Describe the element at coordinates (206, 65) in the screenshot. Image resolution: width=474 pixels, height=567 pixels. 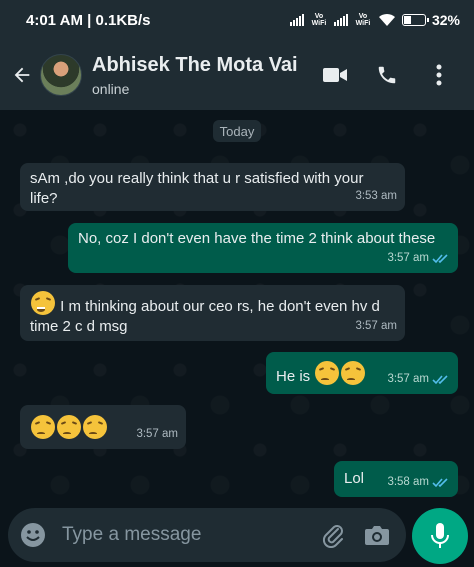
I see `contact-name: Abhisek The Mota Vai` at that location.